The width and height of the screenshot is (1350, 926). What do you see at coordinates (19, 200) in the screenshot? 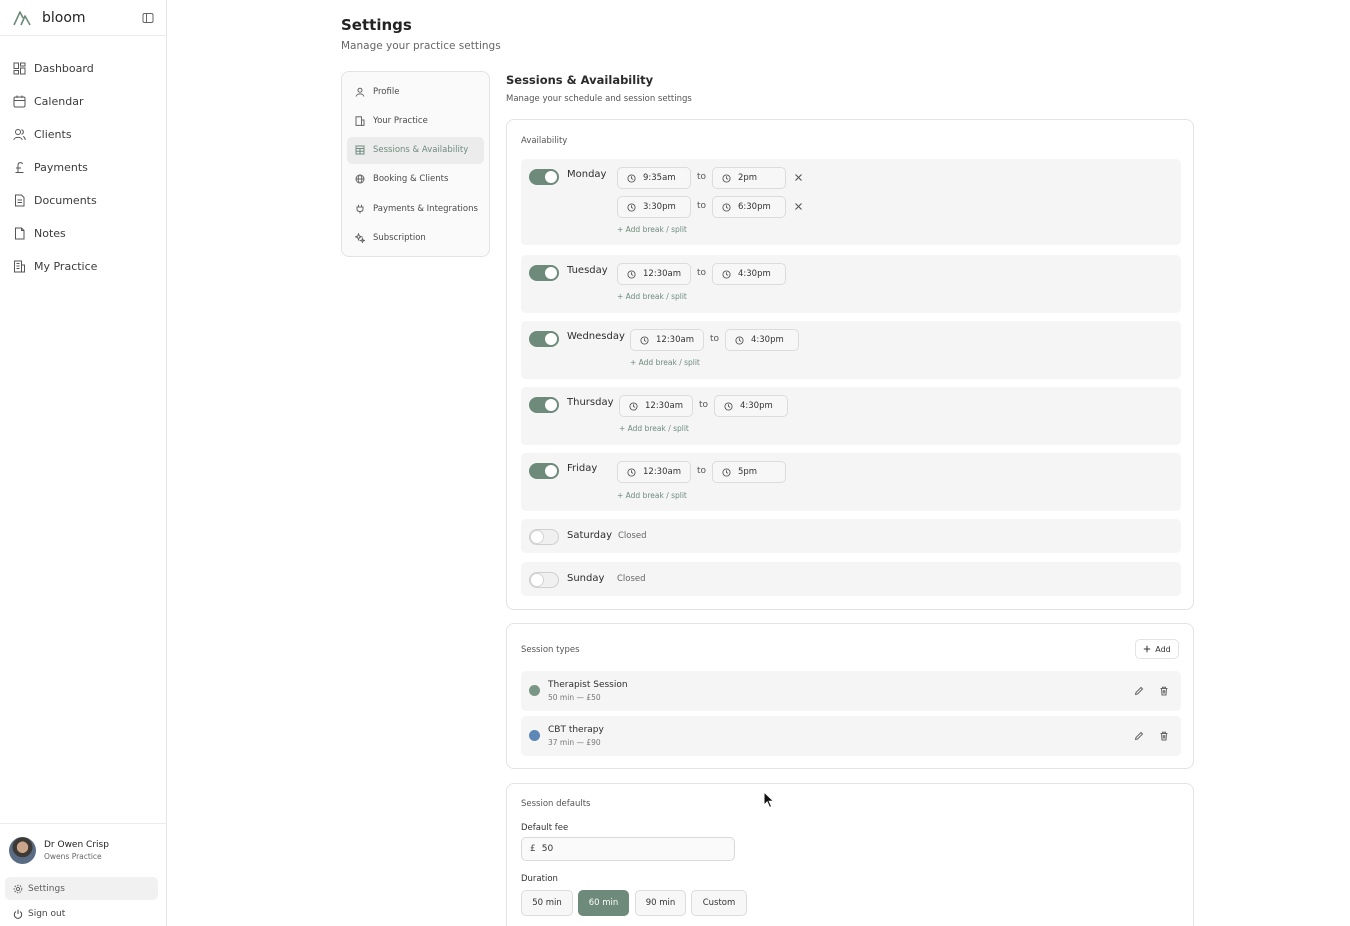
I see `document-icon` at bounding box center [19, 200].